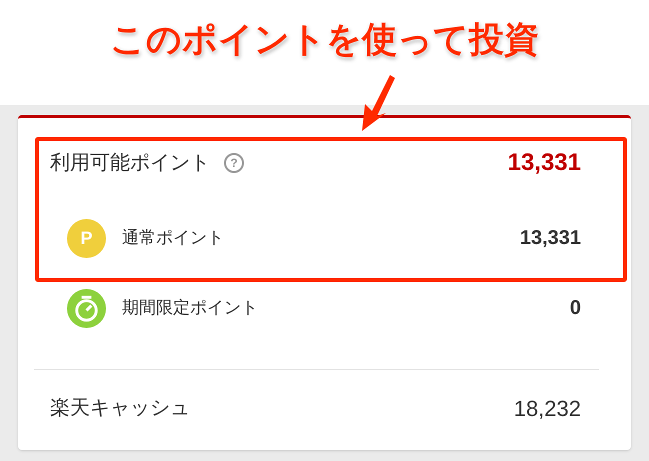 This screenshot has height=461, width=649. I want to click on available-points-label: 利用可能ポイント, so click(130, 163).